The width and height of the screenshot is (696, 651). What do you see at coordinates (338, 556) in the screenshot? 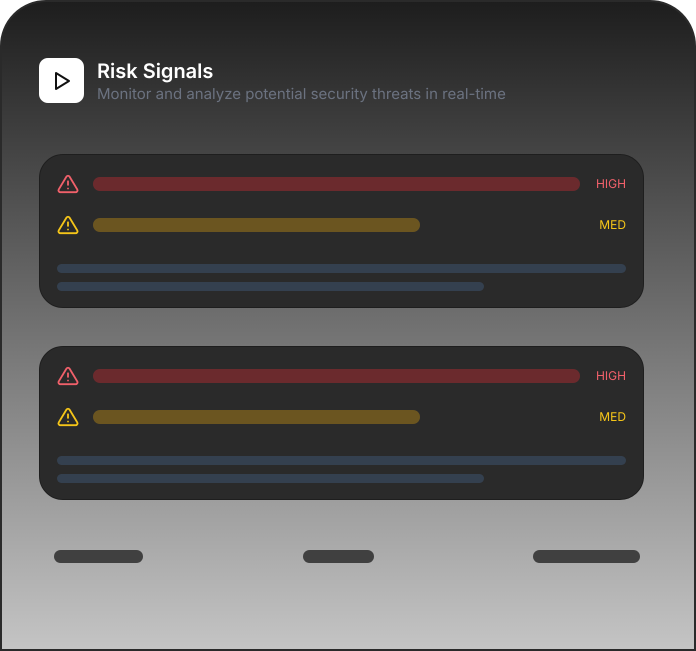
I see `placeholder-pill` at bounding box center [338, 556].